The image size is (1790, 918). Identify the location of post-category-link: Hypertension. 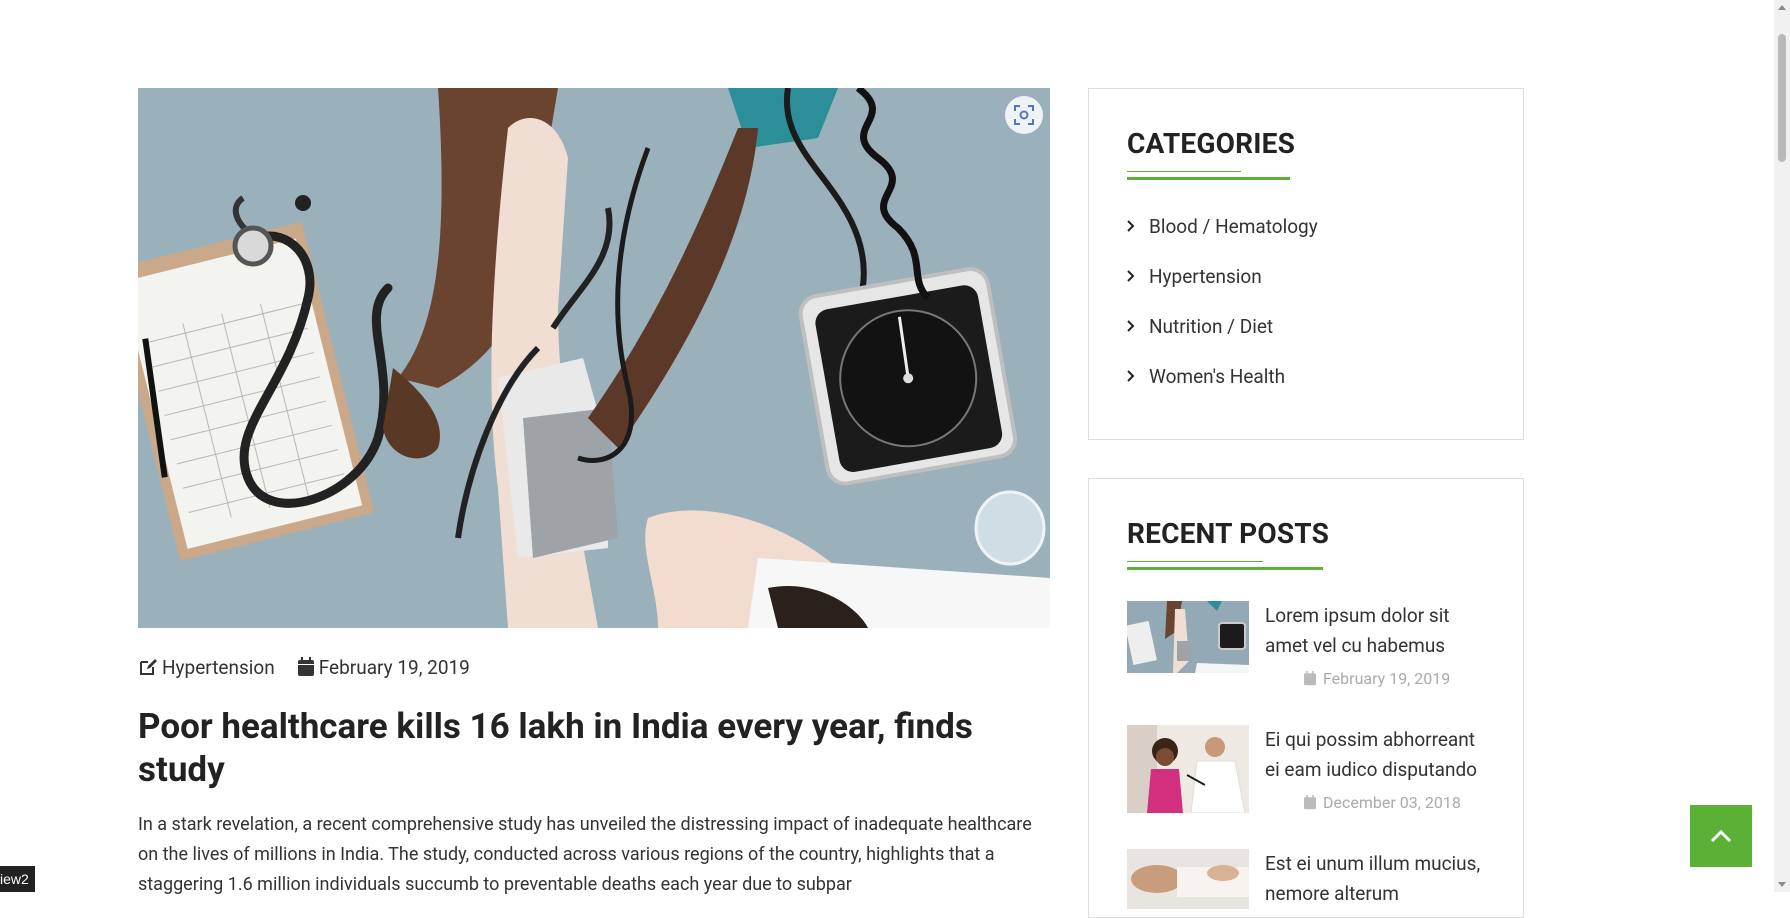
(206, 667).